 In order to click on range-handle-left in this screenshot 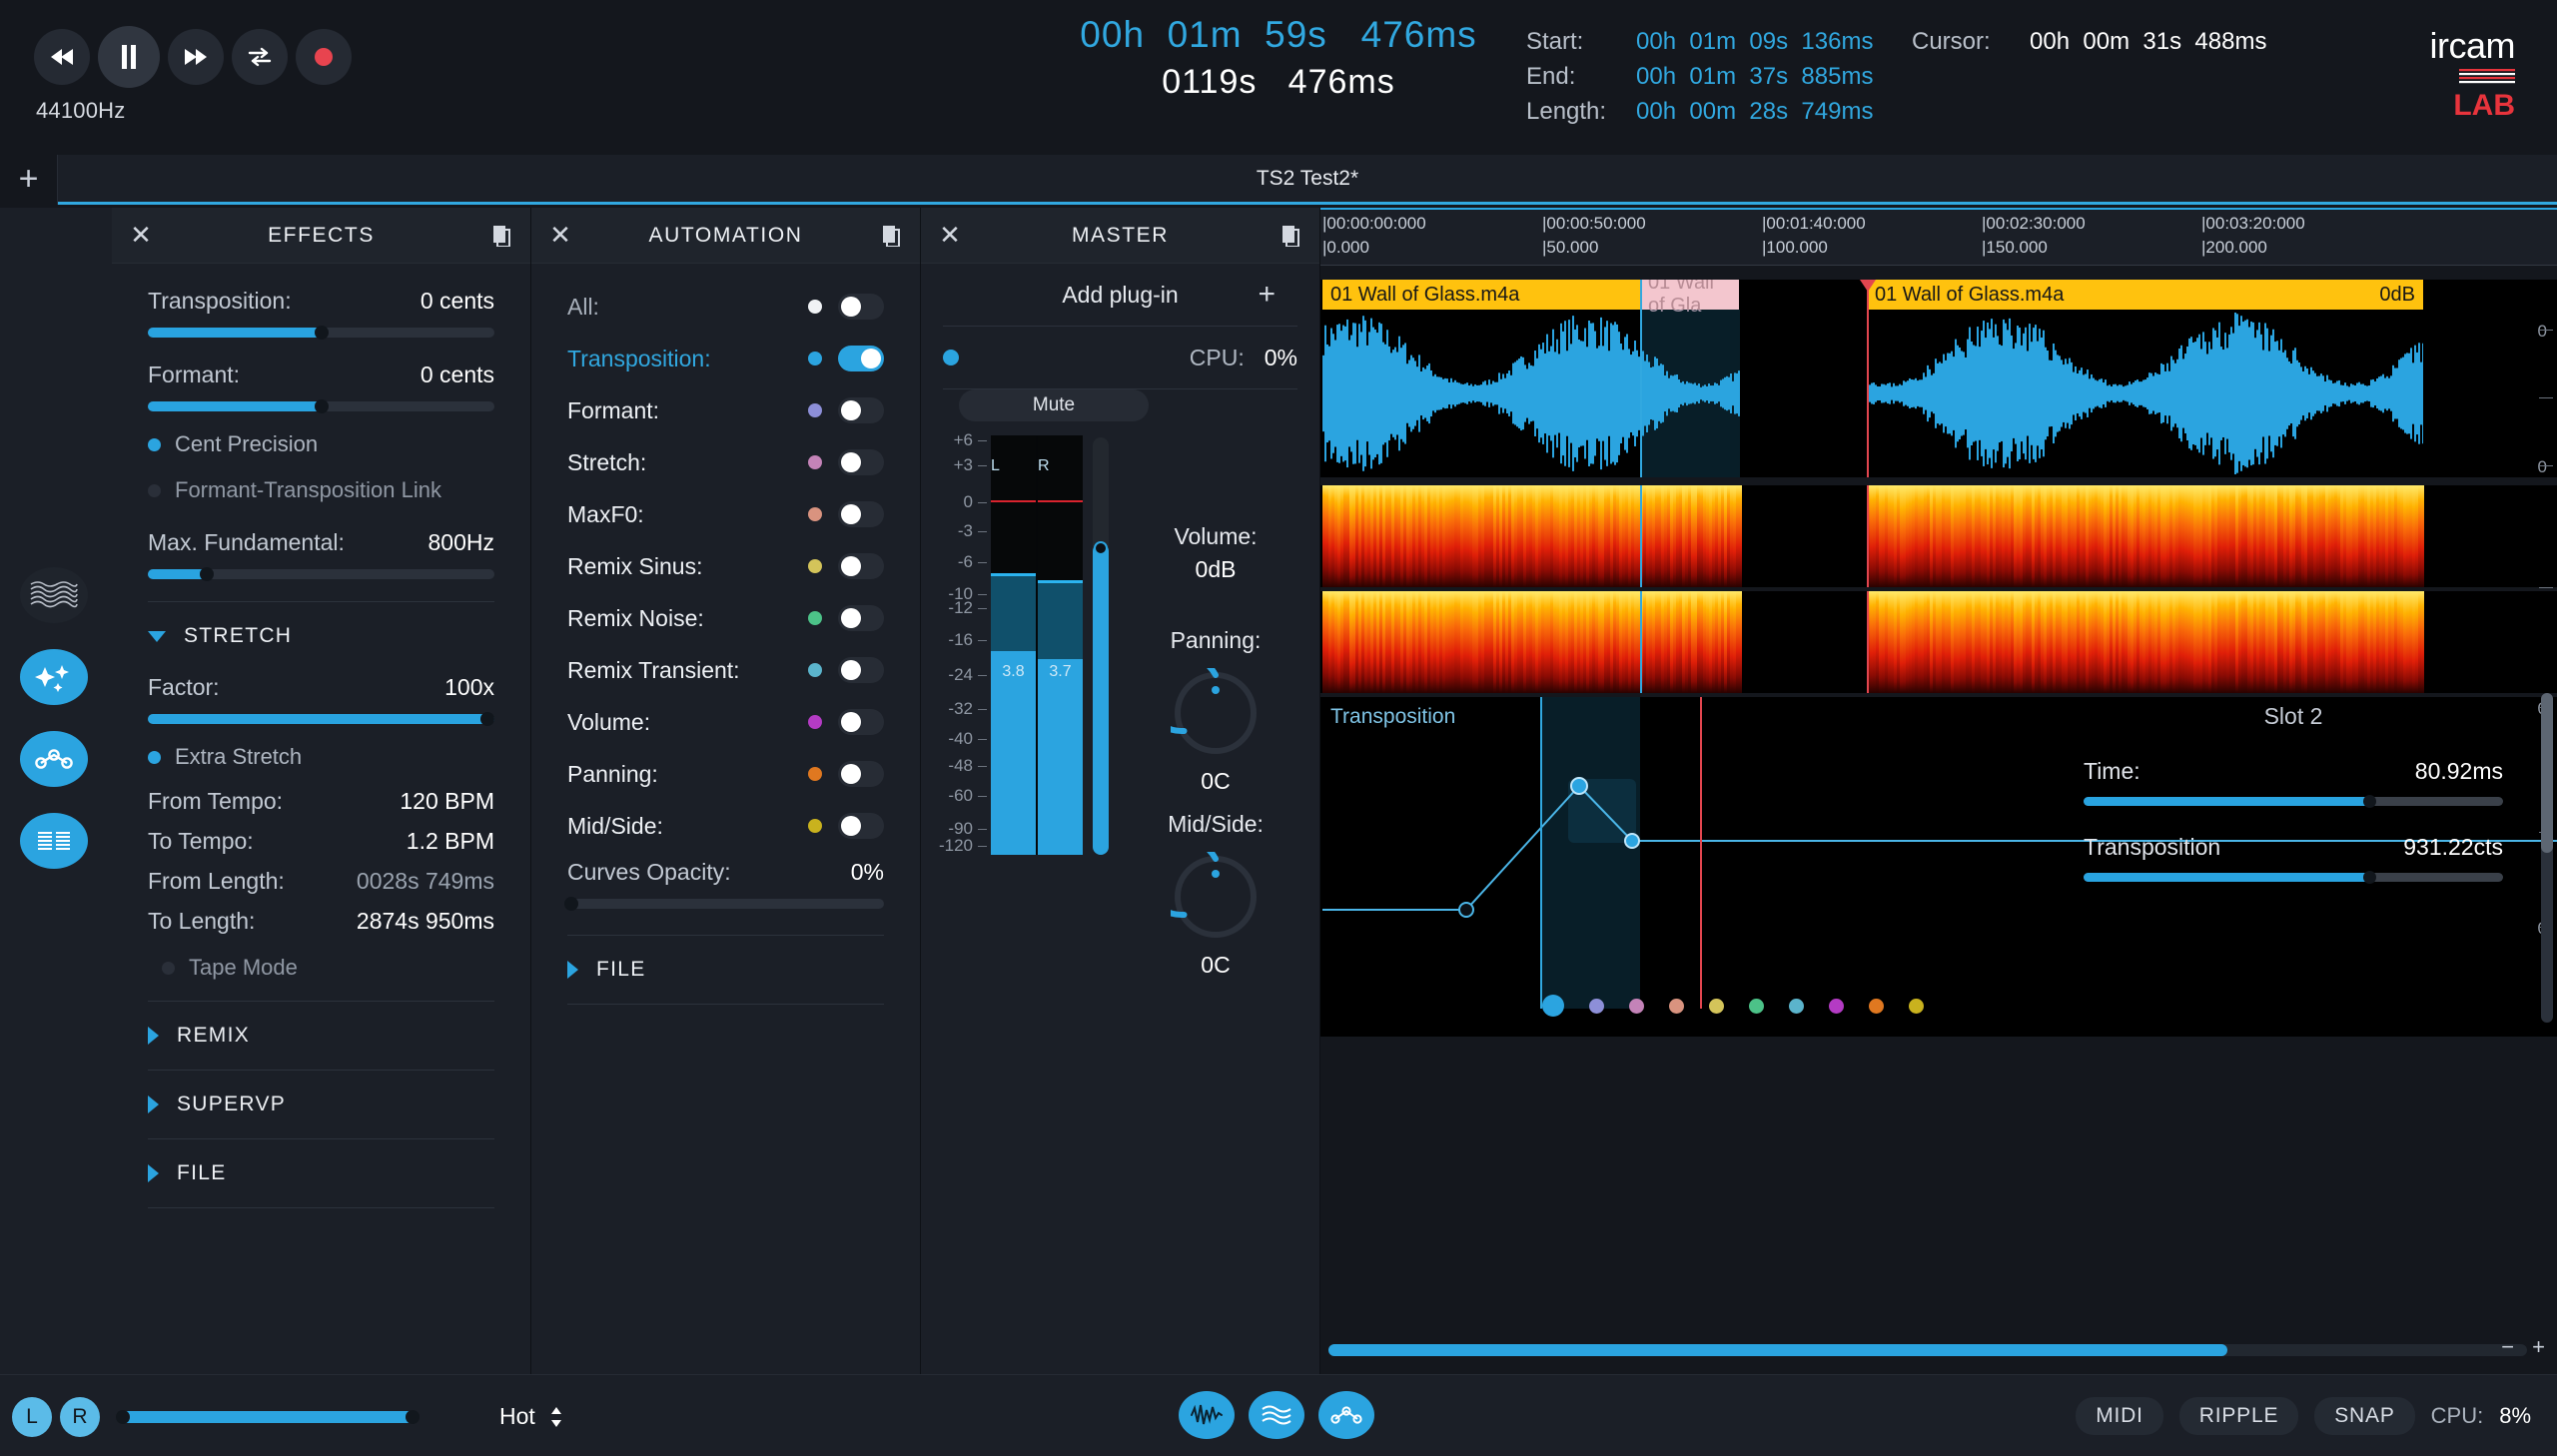, I will do `click(123, 1417)`.